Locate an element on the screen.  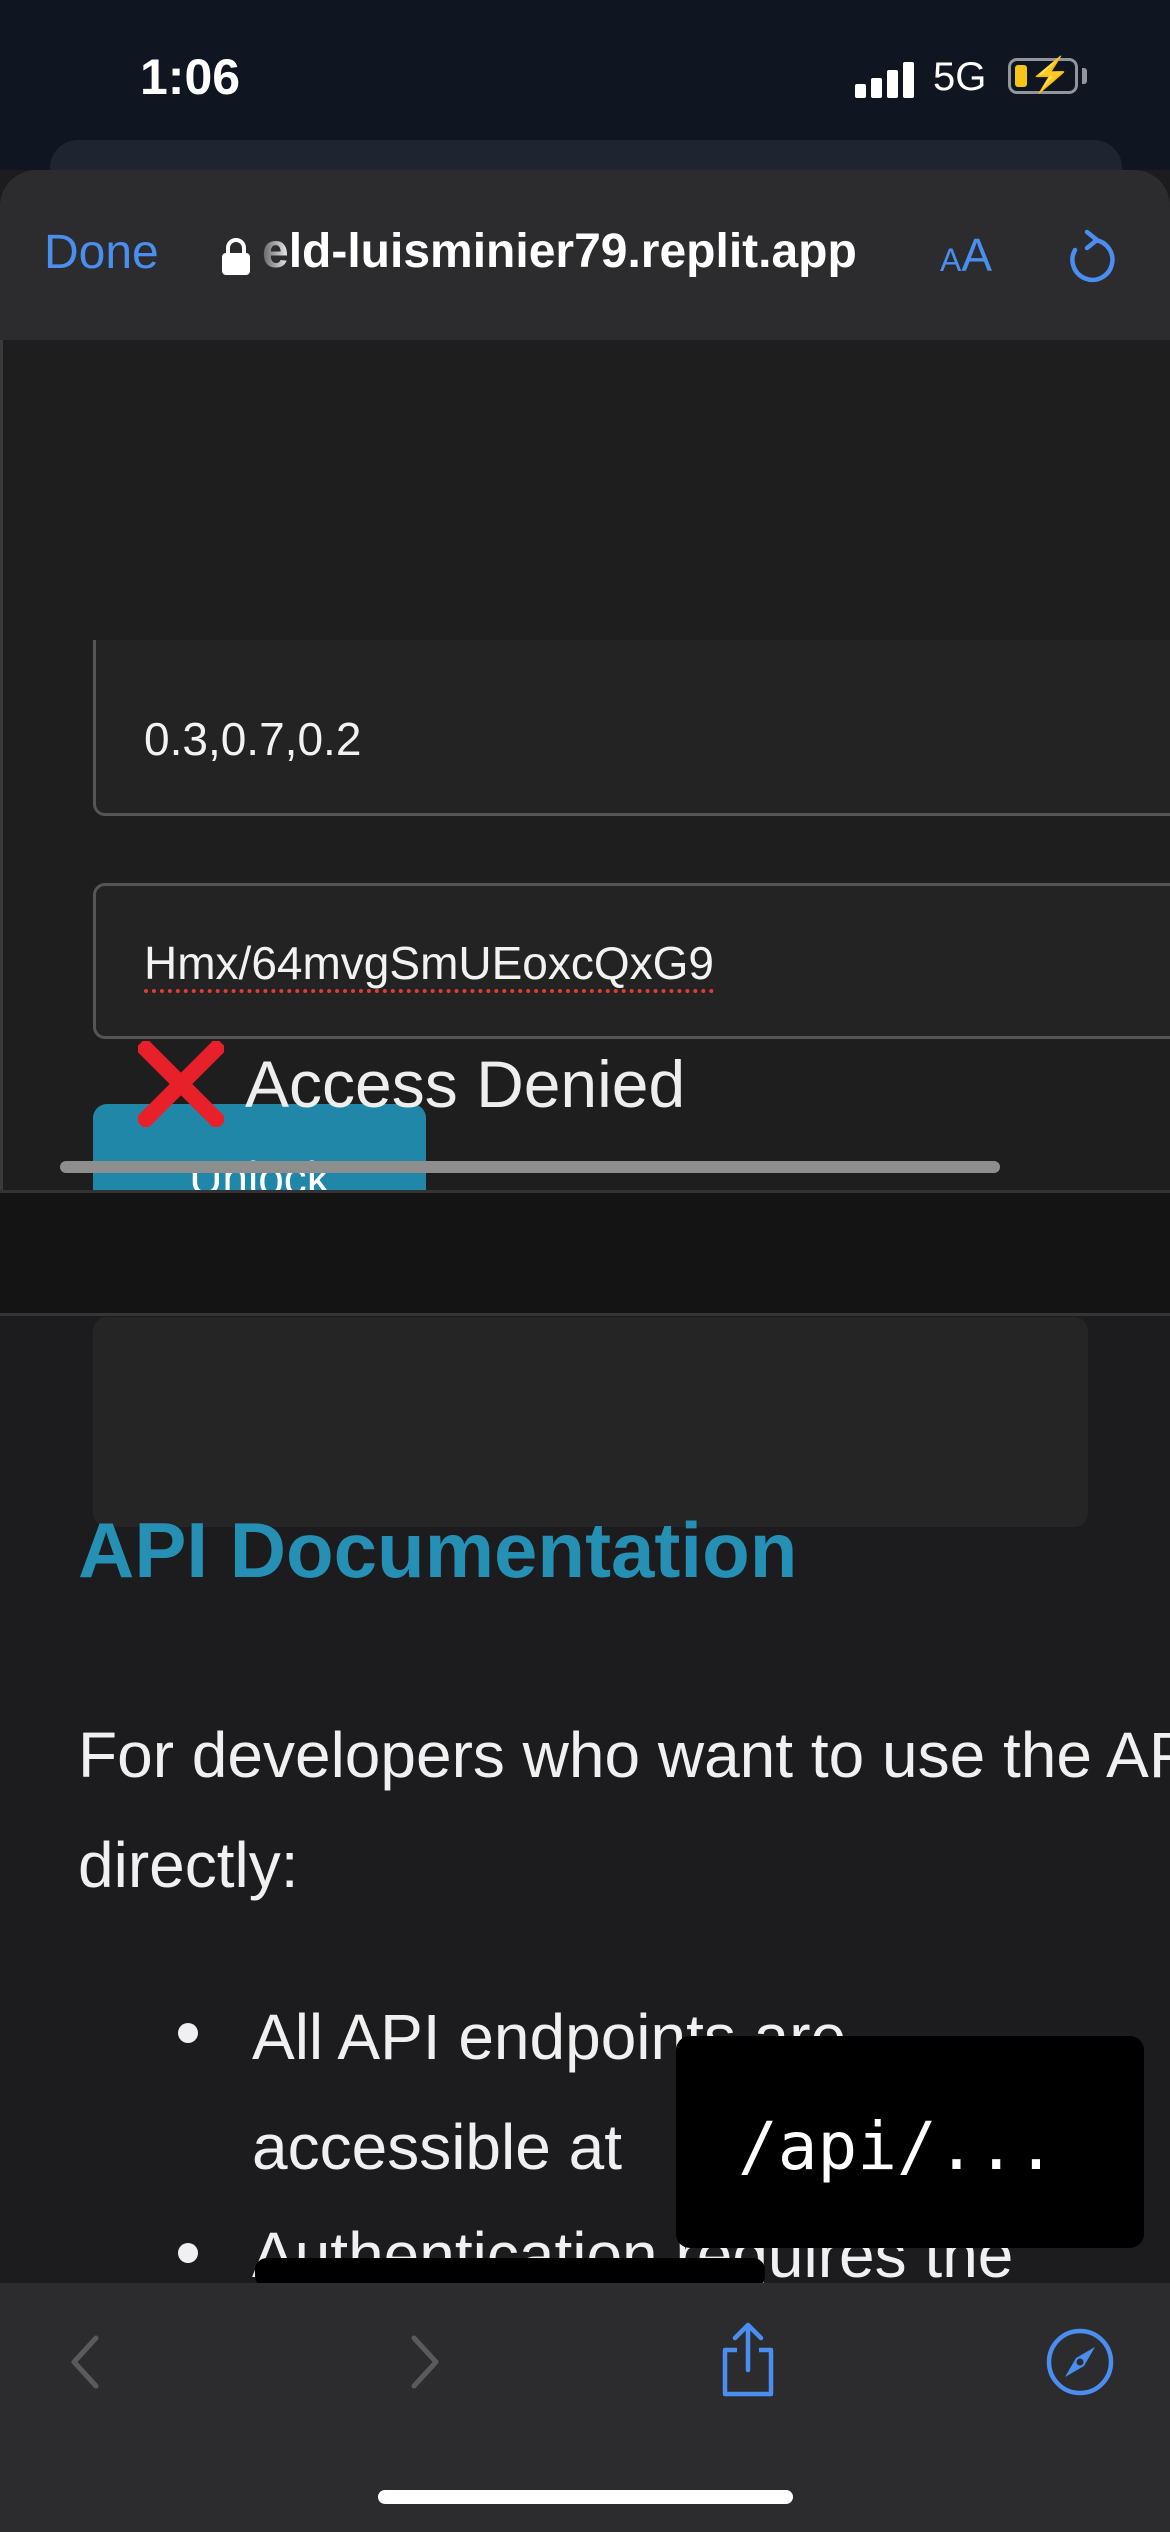
done-button: Done is located at coordinates (101, 252).